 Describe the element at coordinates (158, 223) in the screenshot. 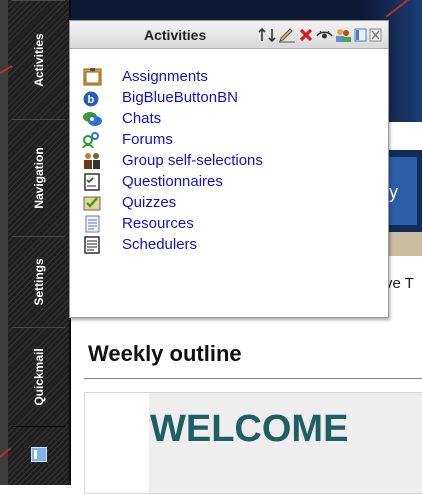

I see `activity-link-resources: Resources` at that location.